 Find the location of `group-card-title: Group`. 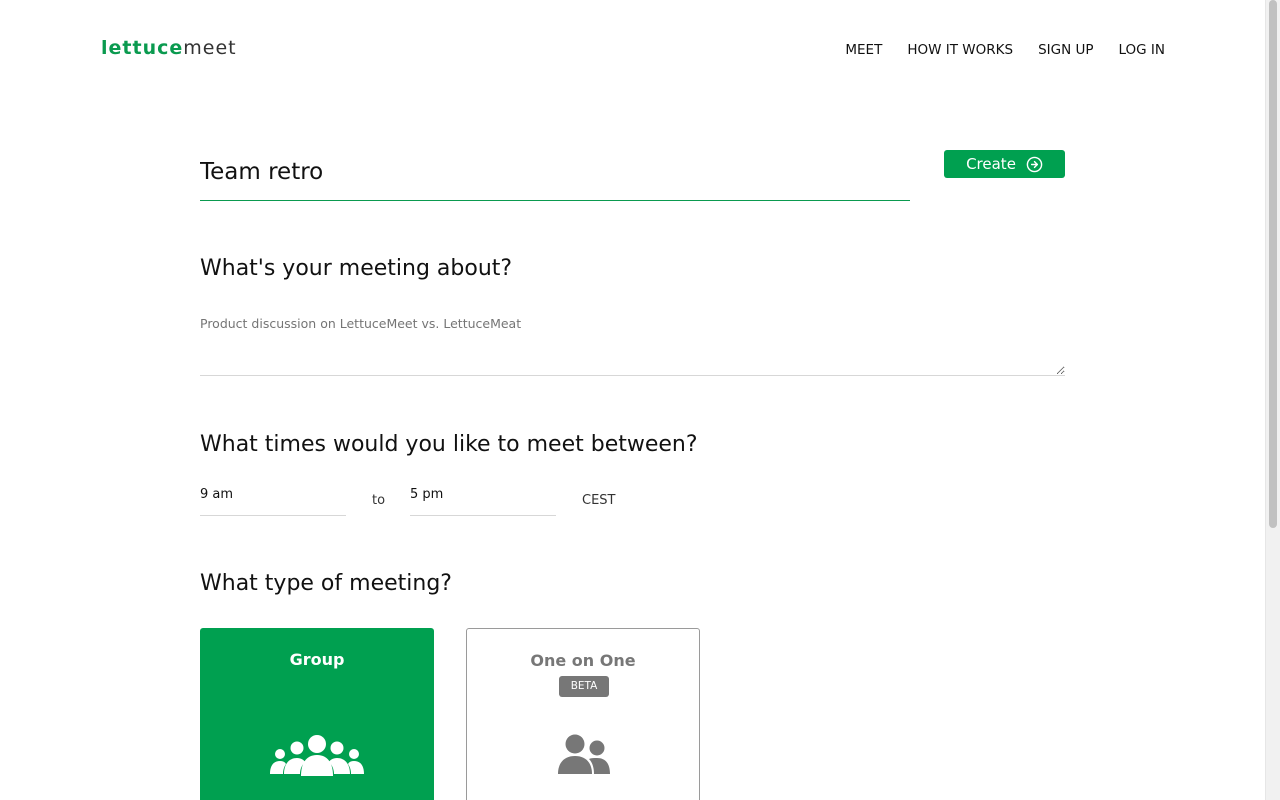

group-card-title: Group is located at coordinates (317, 659).